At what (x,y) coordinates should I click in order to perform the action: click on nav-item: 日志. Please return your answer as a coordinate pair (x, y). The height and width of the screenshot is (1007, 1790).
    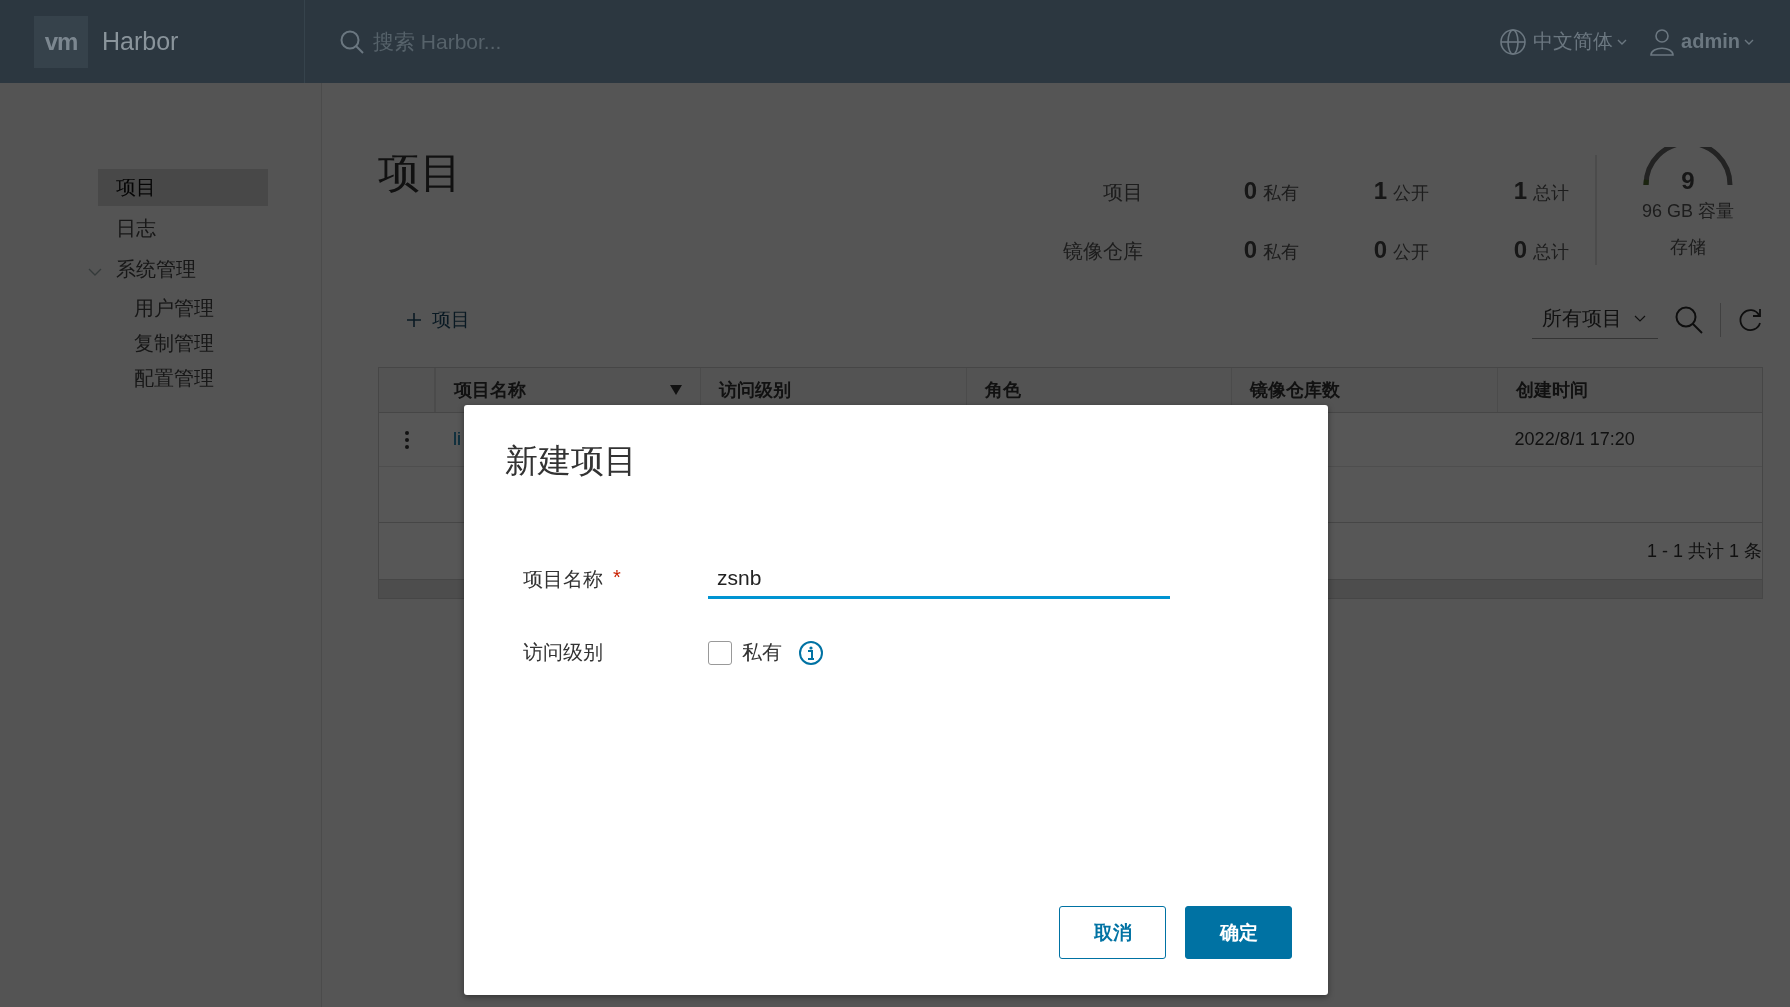
    Looking at the image, I should click on (183, 228).